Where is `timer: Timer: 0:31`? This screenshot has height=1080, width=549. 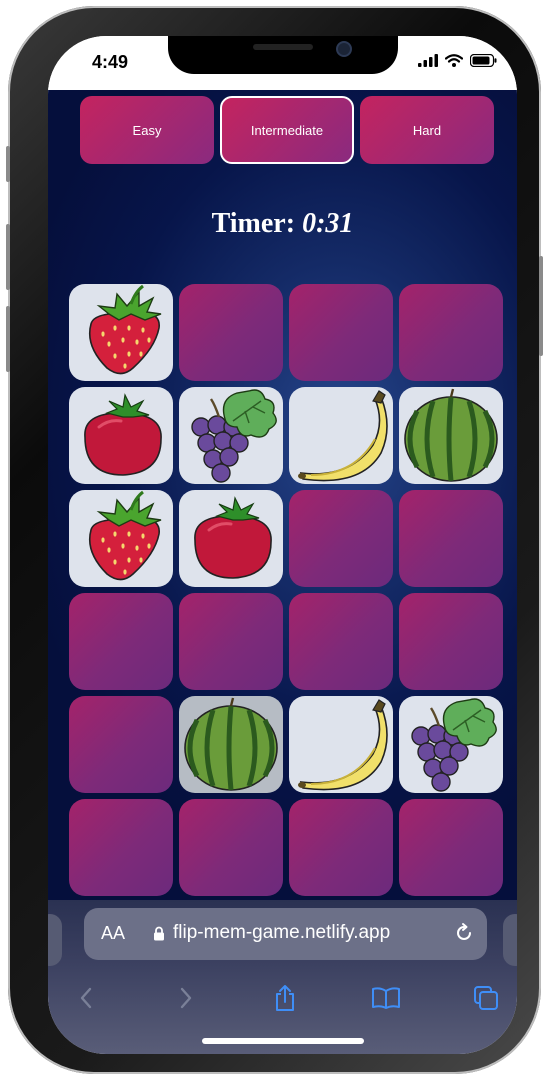 timer: Timer: 0:31 is located at coordinates (282, 224).